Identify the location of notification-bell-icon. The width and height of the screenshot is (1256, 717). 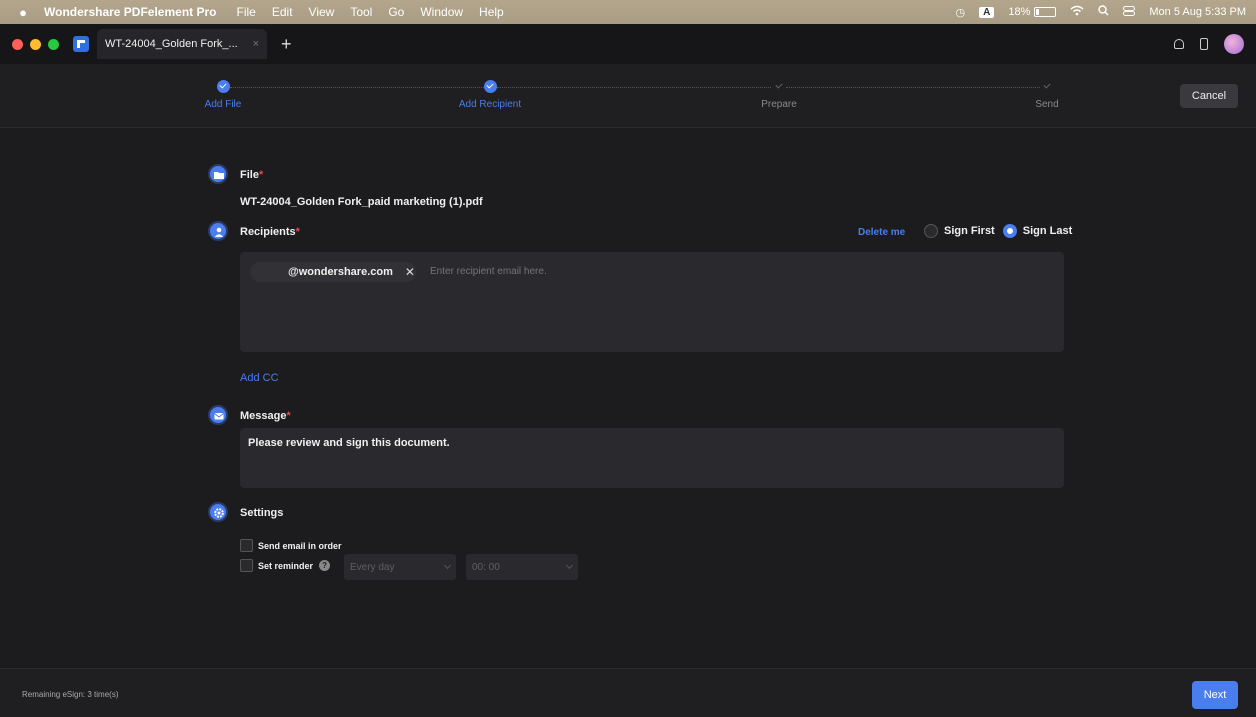
(1179, 44).